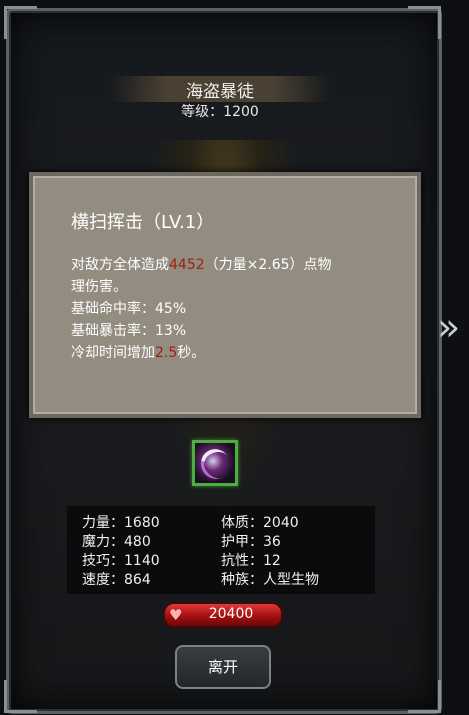 This screenshot has height=715, width=469. I want to click on purple-slash-skill-icon, so click(215, 463).